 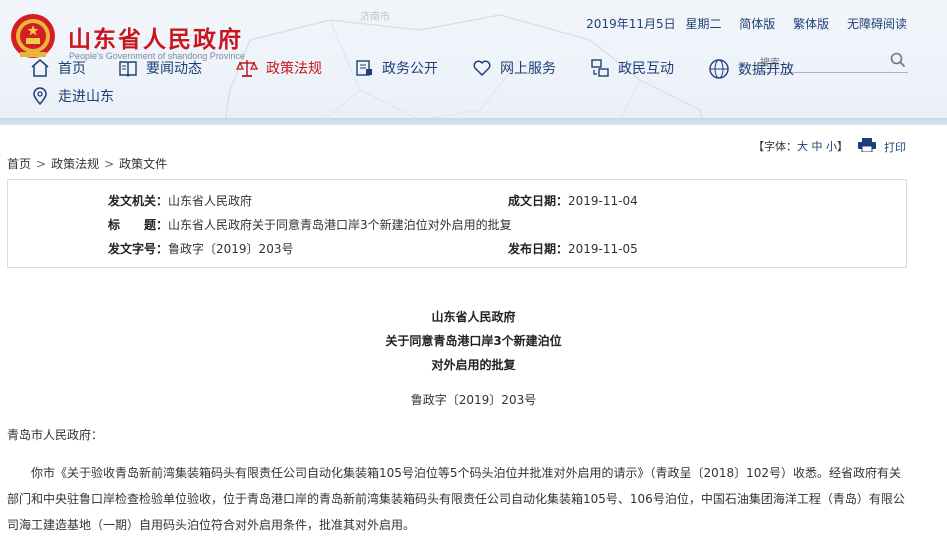 I want to click on nav-label: 数据开放, so click(x=766, y=70).